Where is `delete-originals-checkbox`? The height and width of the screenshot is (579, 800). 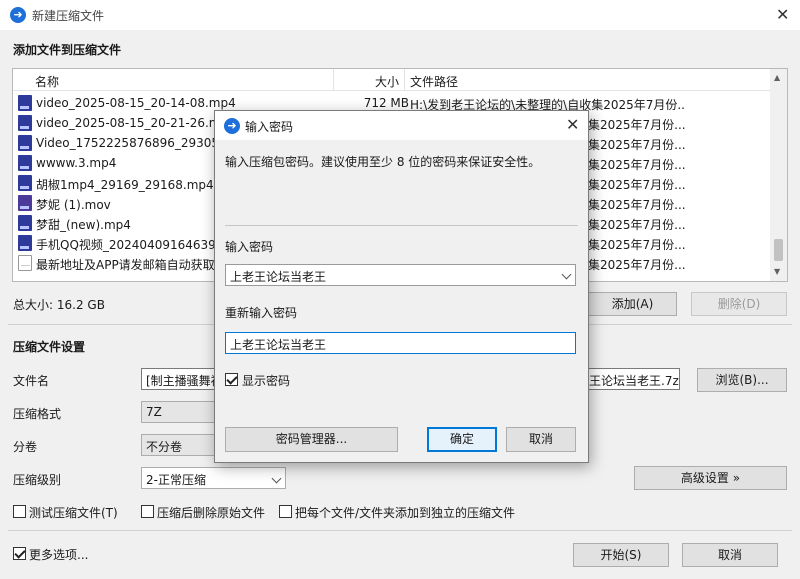
delete-originals-checkbox is located at coordinates (147, 511).